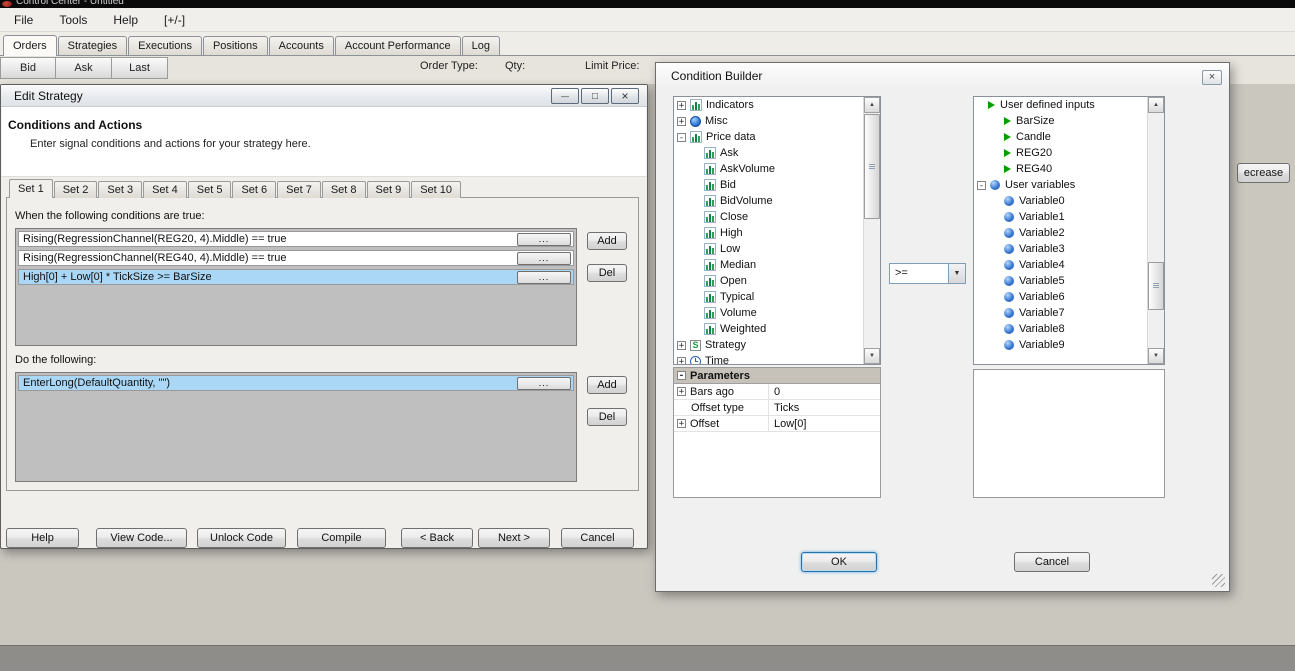 The width and height of the screenshot is (1295, 671). What do you see at coordinates (1060, 281) in the screenshot?
I see `tree-item-variable5: Variable5` at bounding box center [1060, 281].